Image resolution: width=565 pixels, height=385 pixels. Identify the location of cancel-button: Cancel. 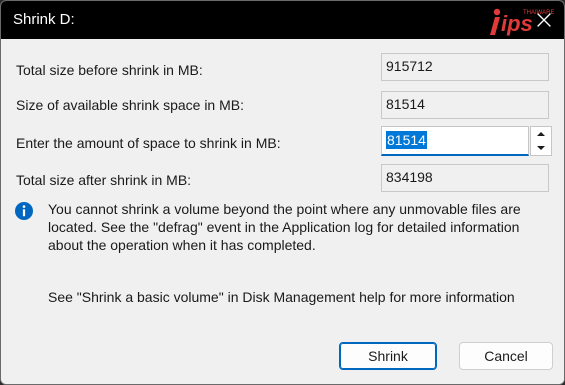
(506, 356).